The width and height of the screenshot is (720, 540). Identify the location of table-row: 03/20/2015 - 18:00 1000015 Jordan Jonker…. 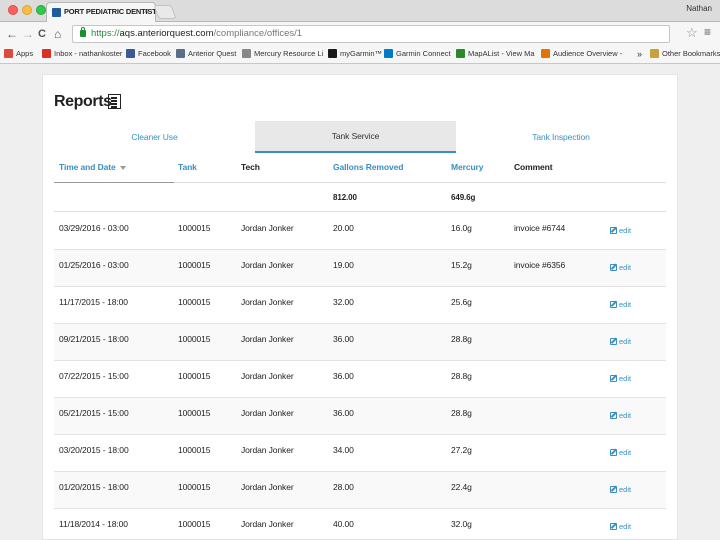
(360, 453).